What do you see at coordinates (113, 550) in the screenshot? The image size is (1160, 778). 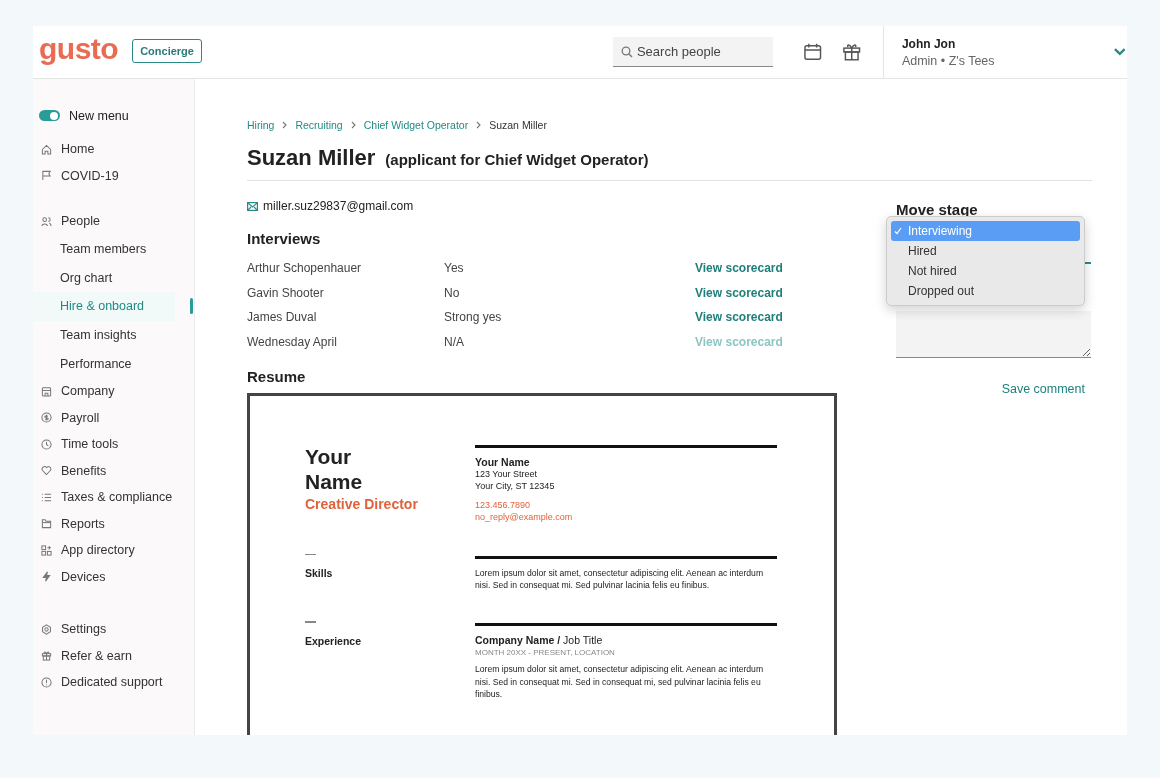 I see `sidebar-item: App directory` at bounding box center [113, 550].